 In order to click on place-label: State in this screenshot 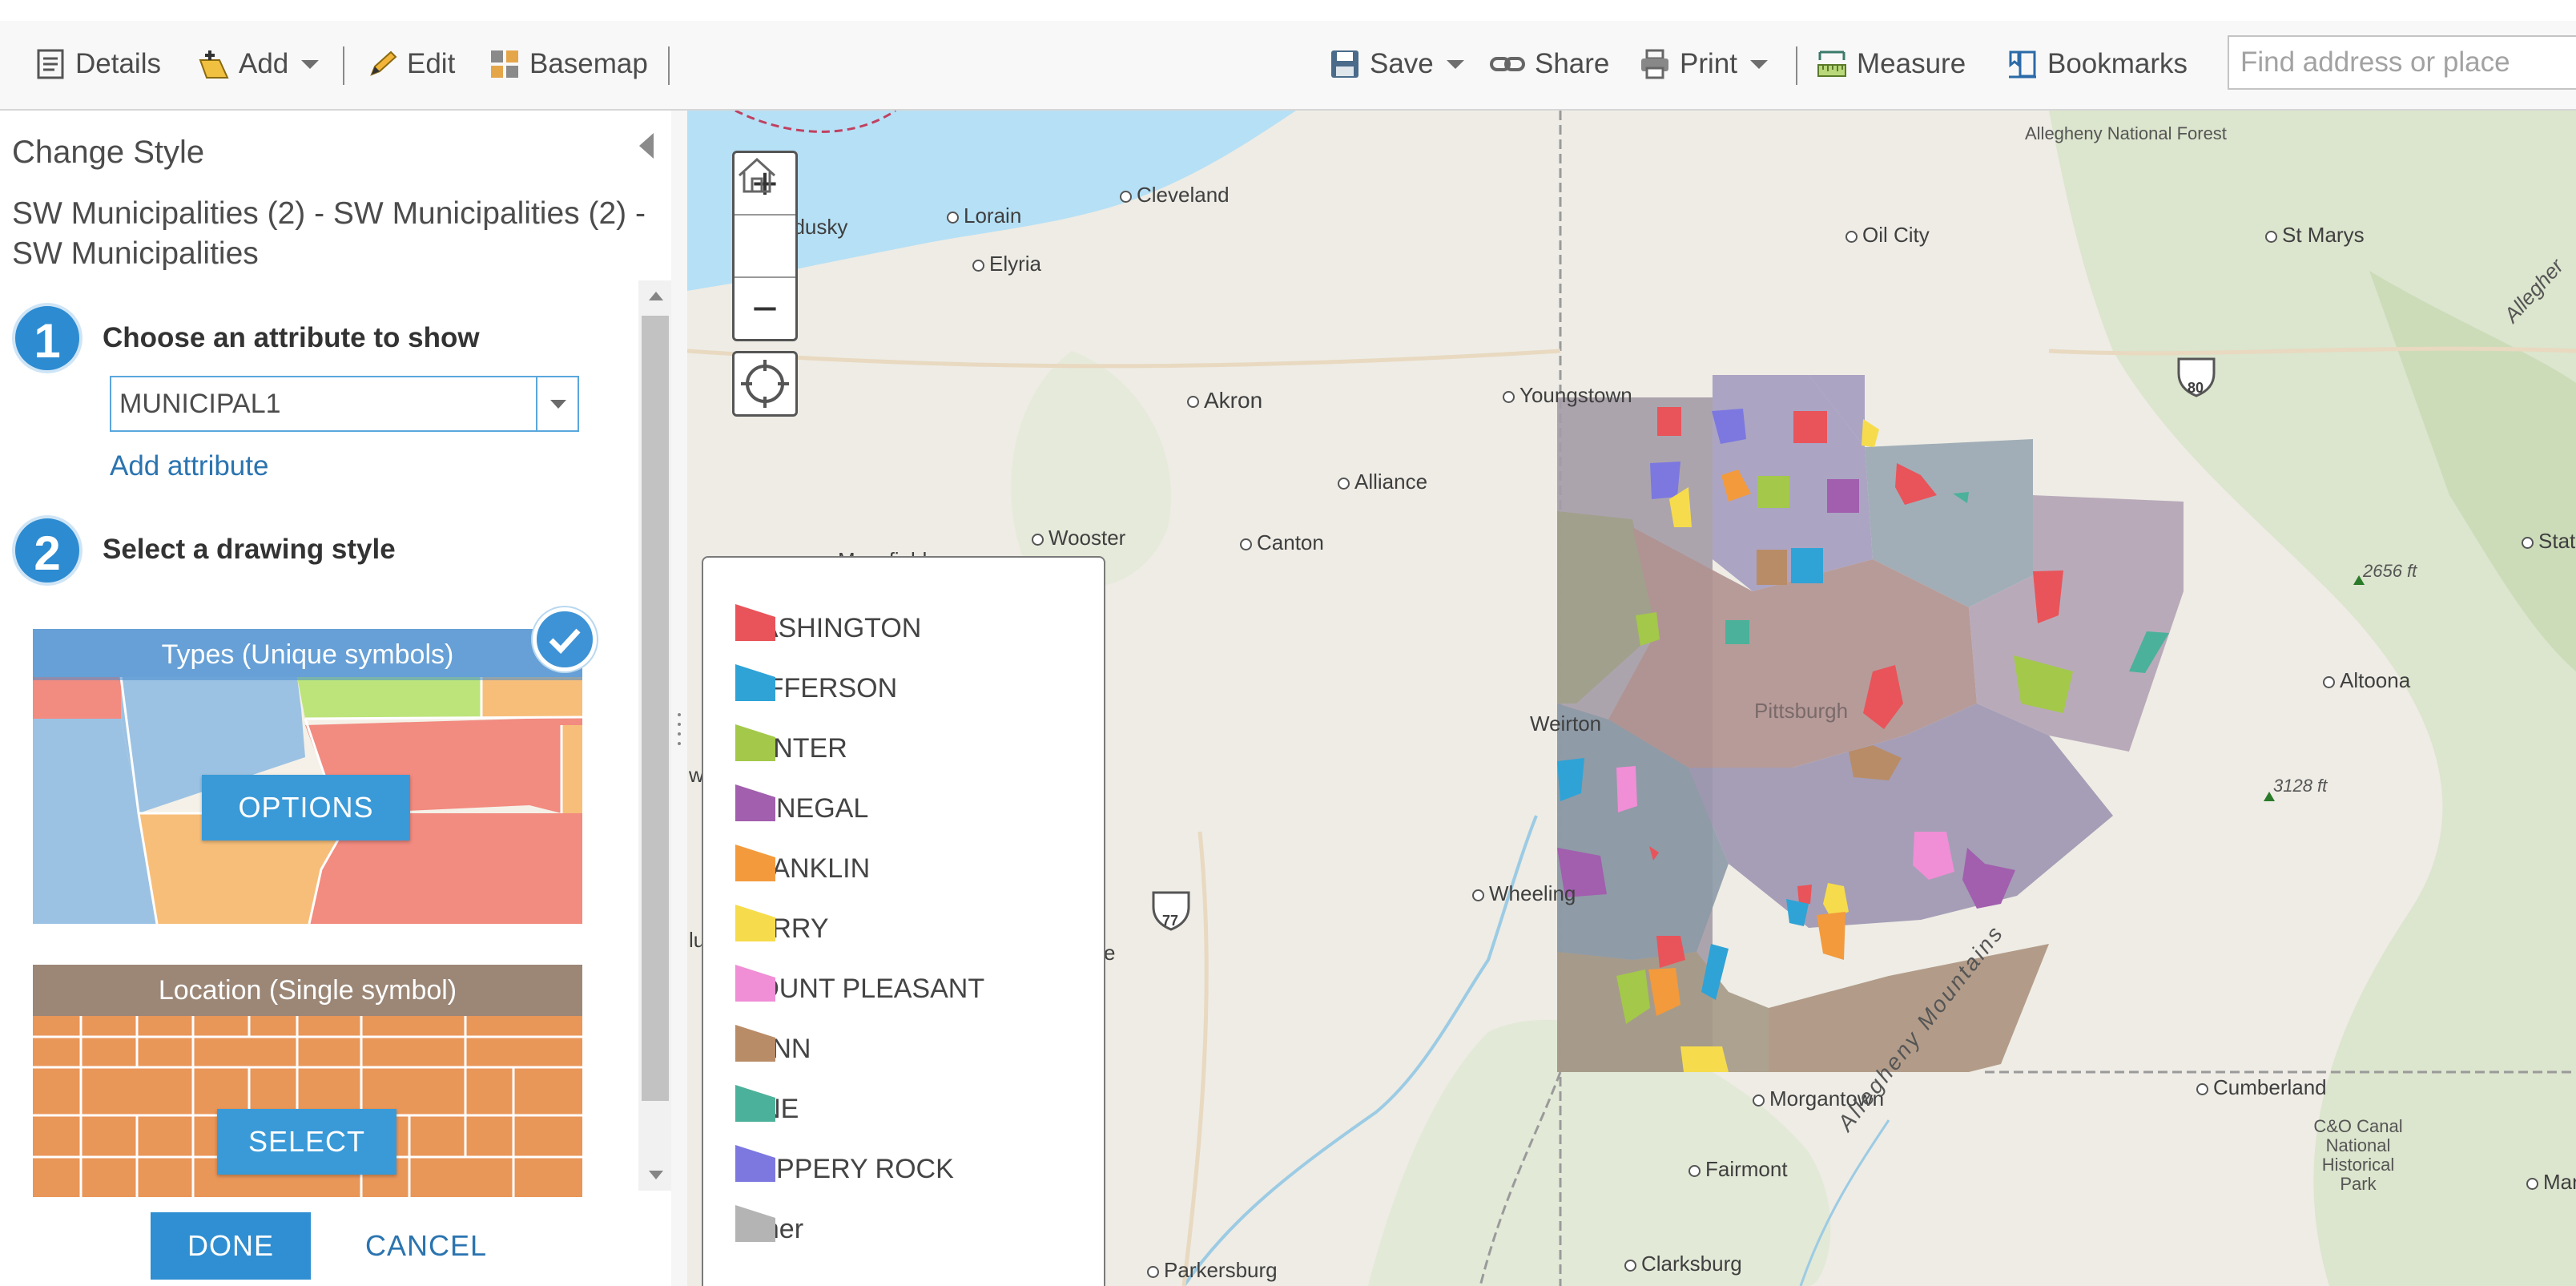, I will do `click(2549, 541)`.